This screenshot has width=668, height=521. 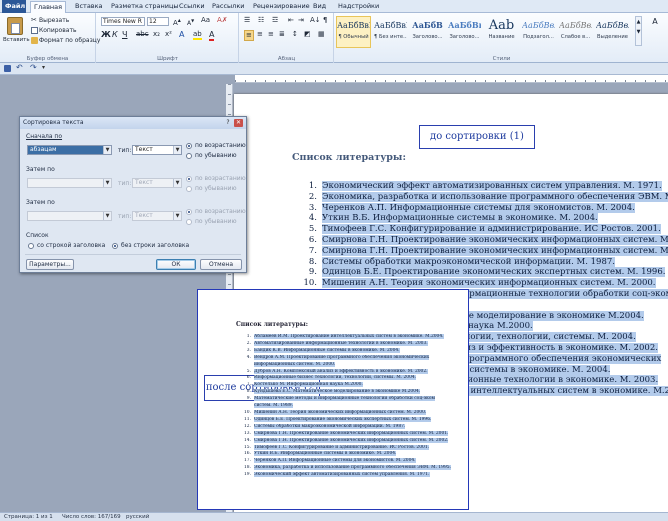 I want to click on then1-desc-radio, so click(x=189, y=189).